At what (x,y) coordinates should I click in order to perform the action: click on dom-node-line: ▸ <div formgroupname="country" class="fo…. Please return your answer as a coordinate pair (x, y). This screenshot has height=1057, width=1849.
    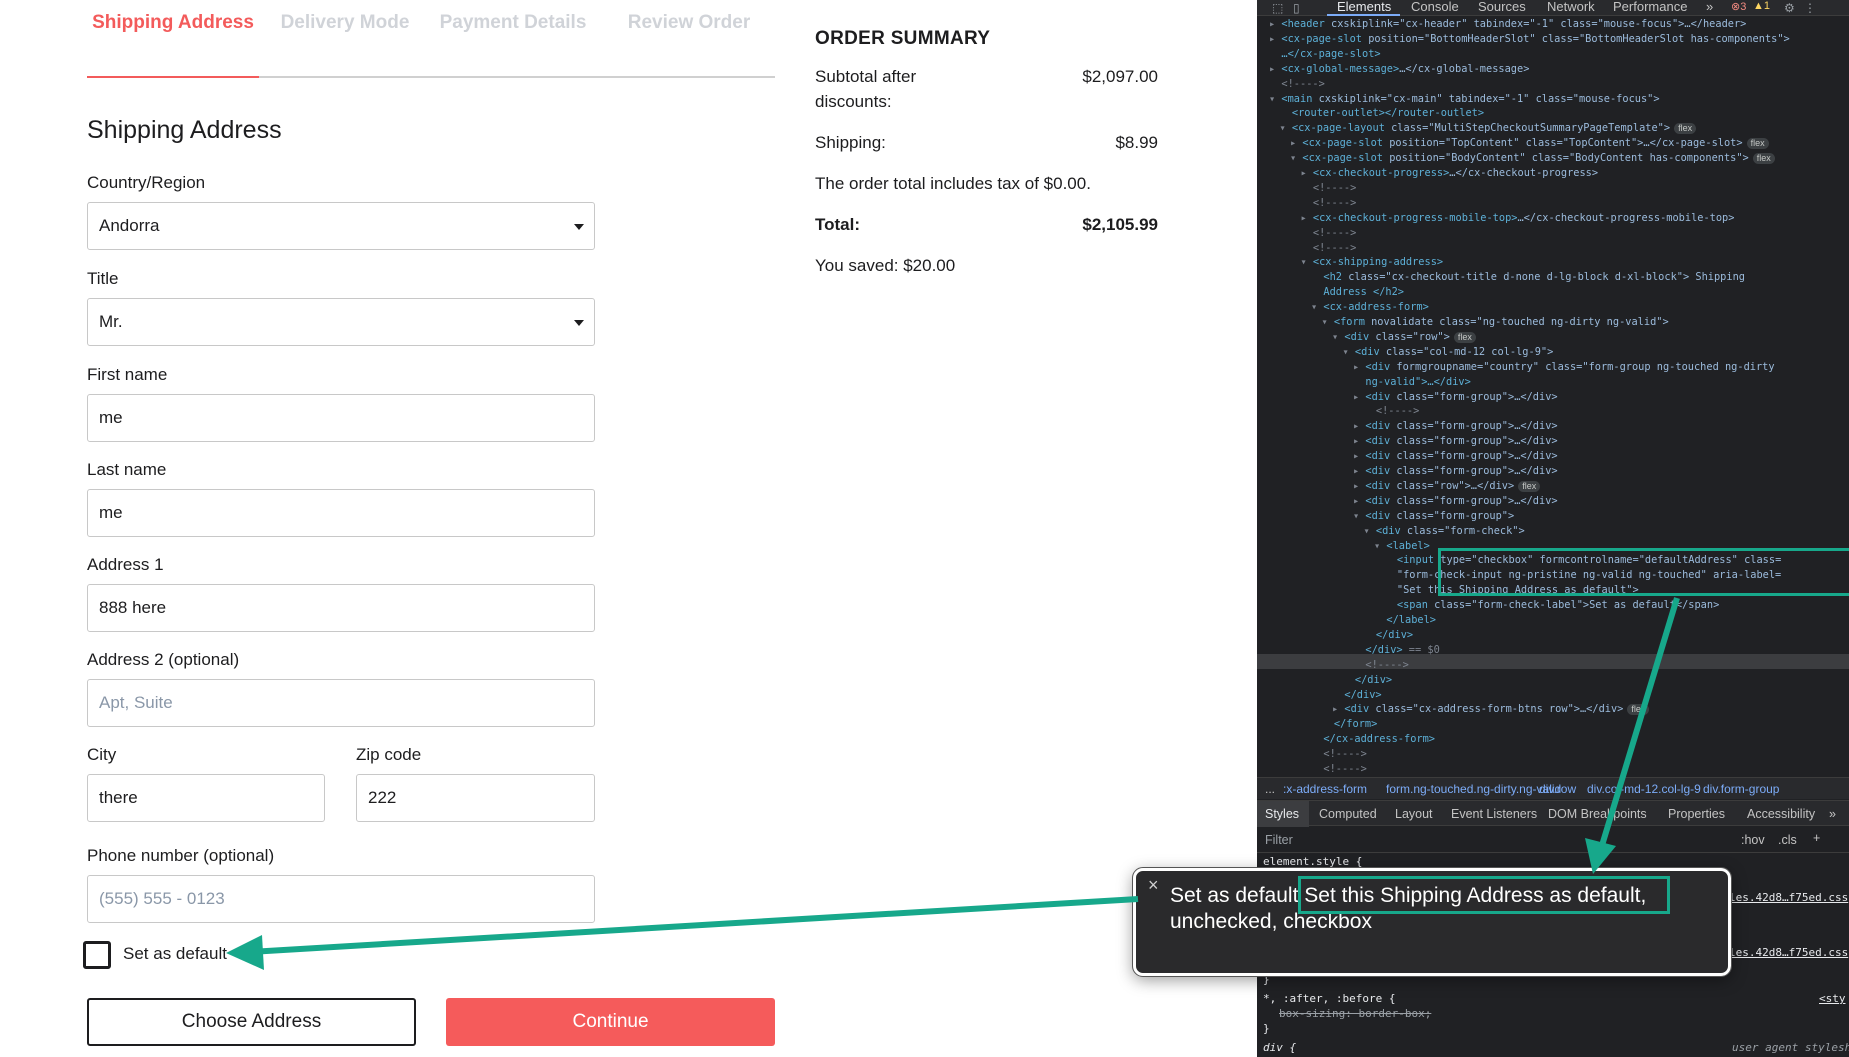
    Looking at the image, I should click on (1564, 367).